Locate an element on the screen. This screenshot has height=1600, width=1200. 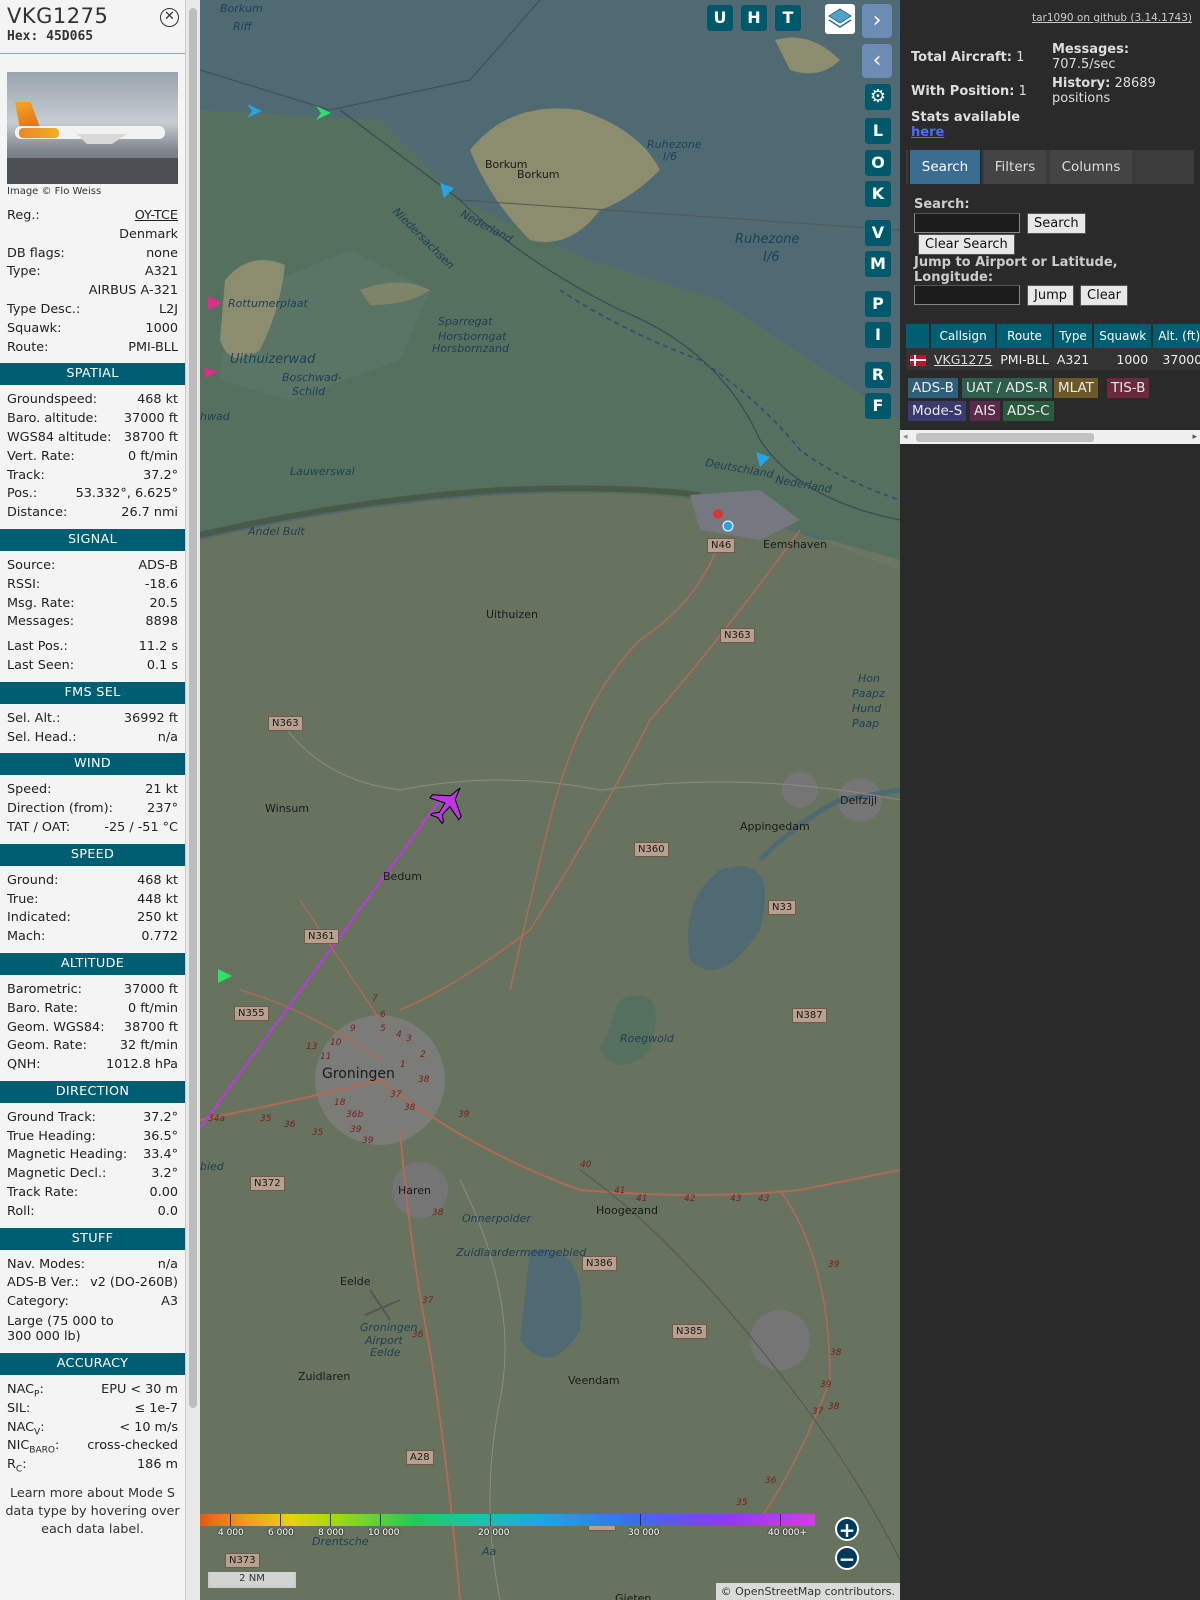
settings-gear-icon: ⚙ is located at coordinates (878, 97).